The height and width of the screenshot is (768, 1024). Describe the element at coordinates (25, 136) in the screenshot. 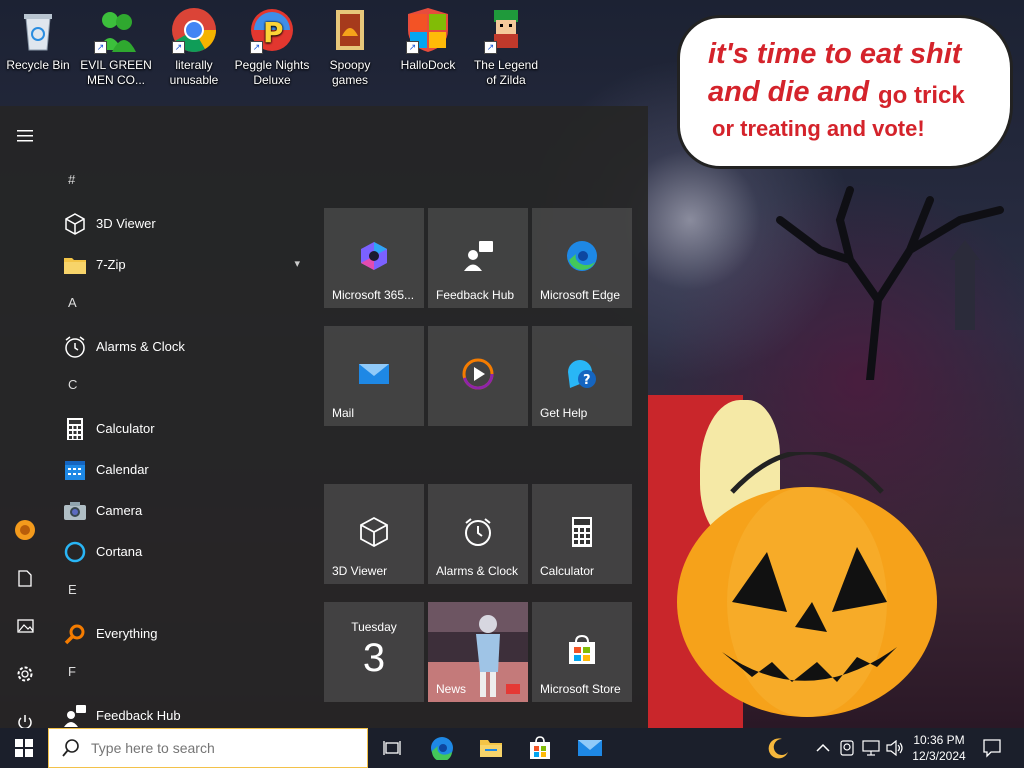

I see `hamburger-menu-icon` at that location.